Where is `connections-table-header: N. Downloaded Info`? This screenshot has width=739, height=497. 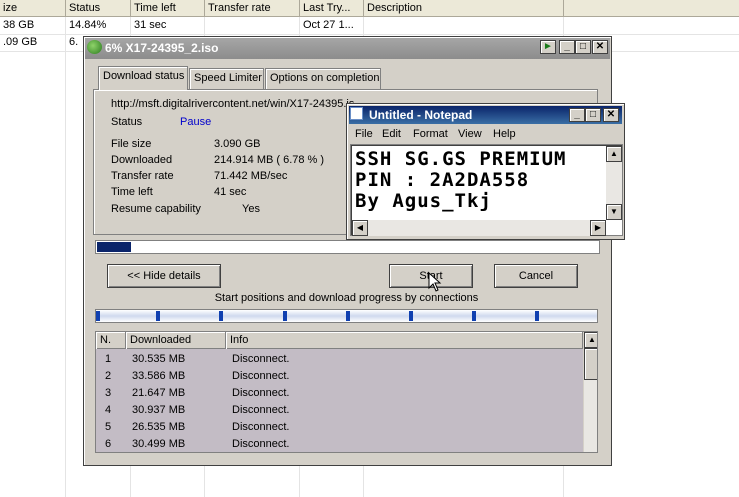
connections-table-header: N. Downloaded Info is located at coordinates (339, 340).